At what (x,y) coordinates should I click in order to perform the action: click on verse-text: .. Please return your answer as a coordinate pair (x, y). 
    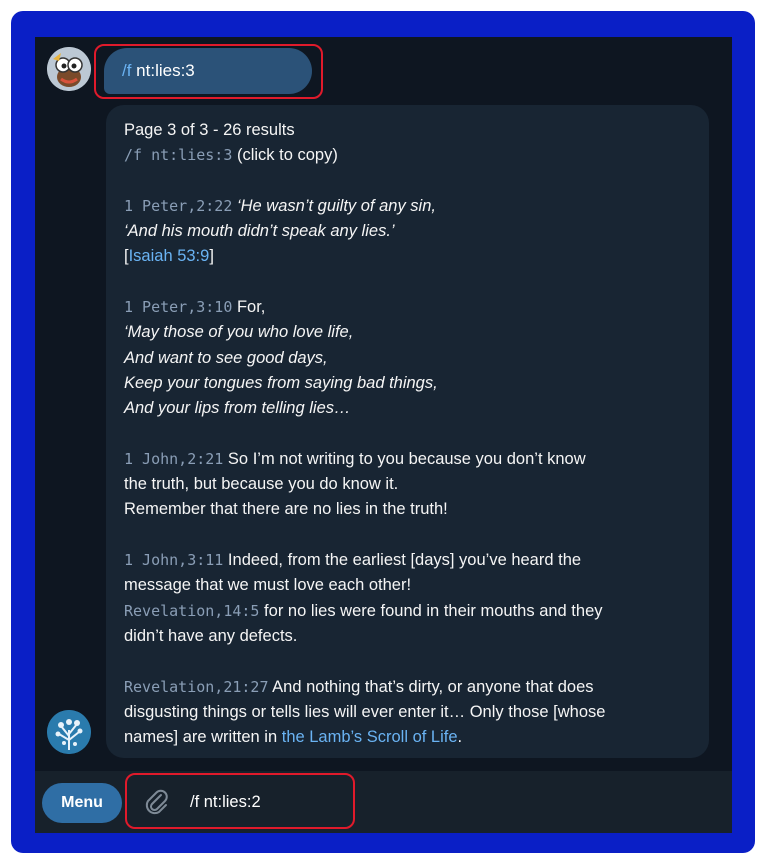
    Looking at the image, I should click on (460, 737).